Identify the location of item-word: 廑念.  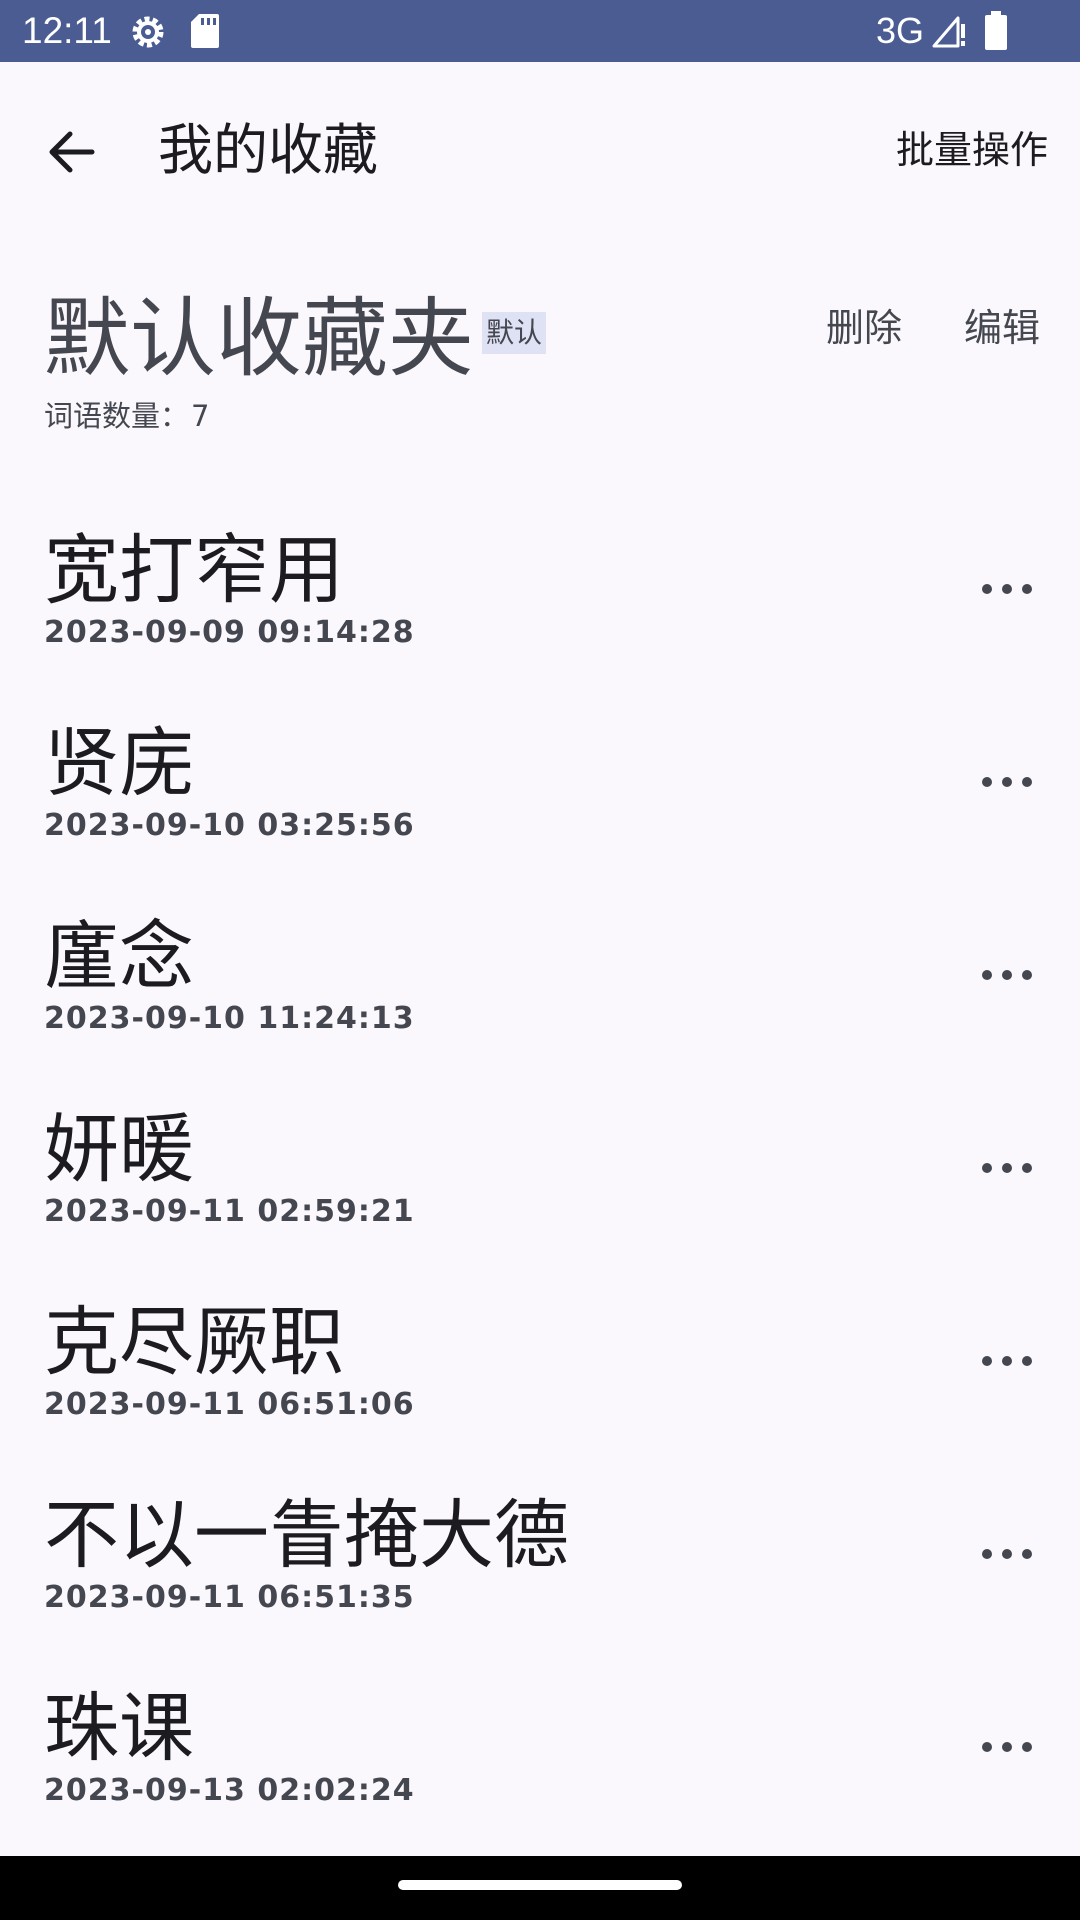
(119, 956).